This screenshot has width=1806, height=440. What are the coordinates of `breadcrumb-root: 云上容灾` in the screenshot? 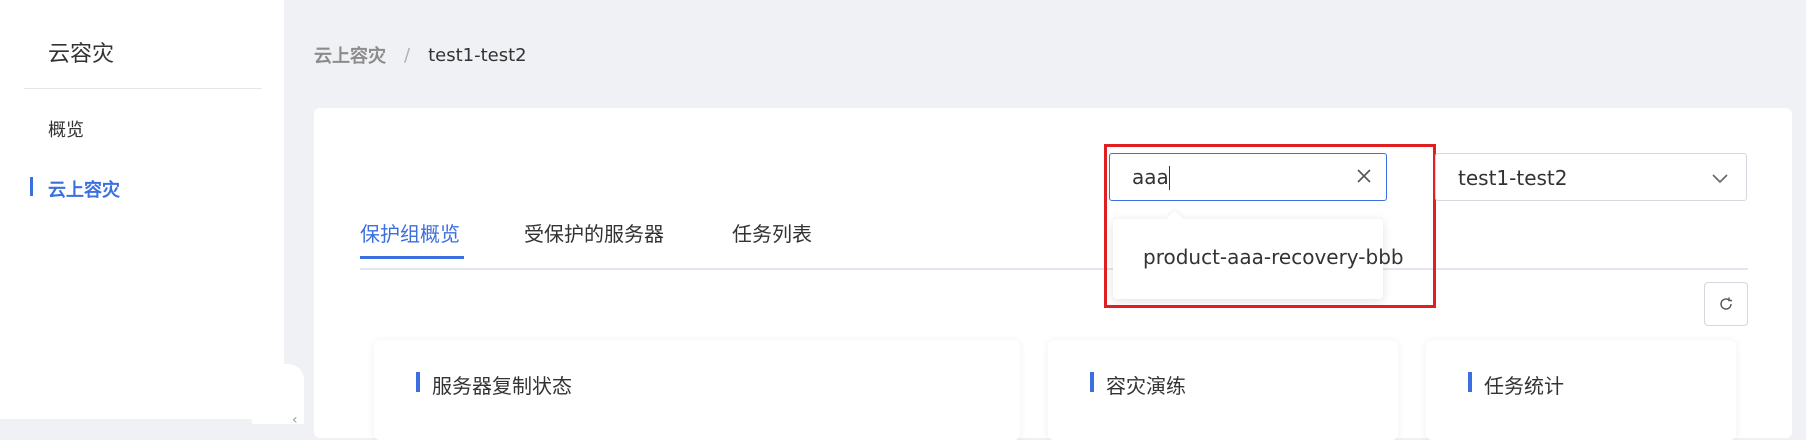 It's located at (350, 55).